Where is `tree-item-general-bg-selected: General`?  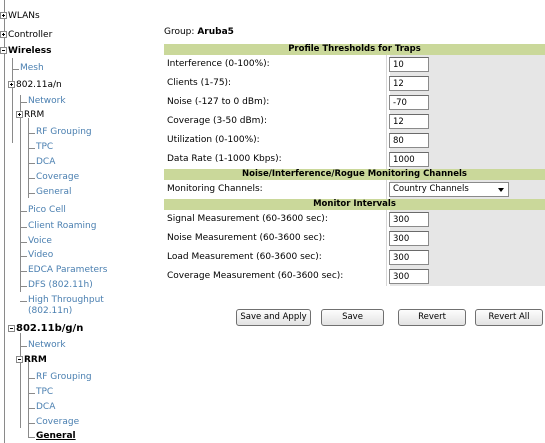
tree-item-general-bg-selected: General is located at coordinates (56, 436).